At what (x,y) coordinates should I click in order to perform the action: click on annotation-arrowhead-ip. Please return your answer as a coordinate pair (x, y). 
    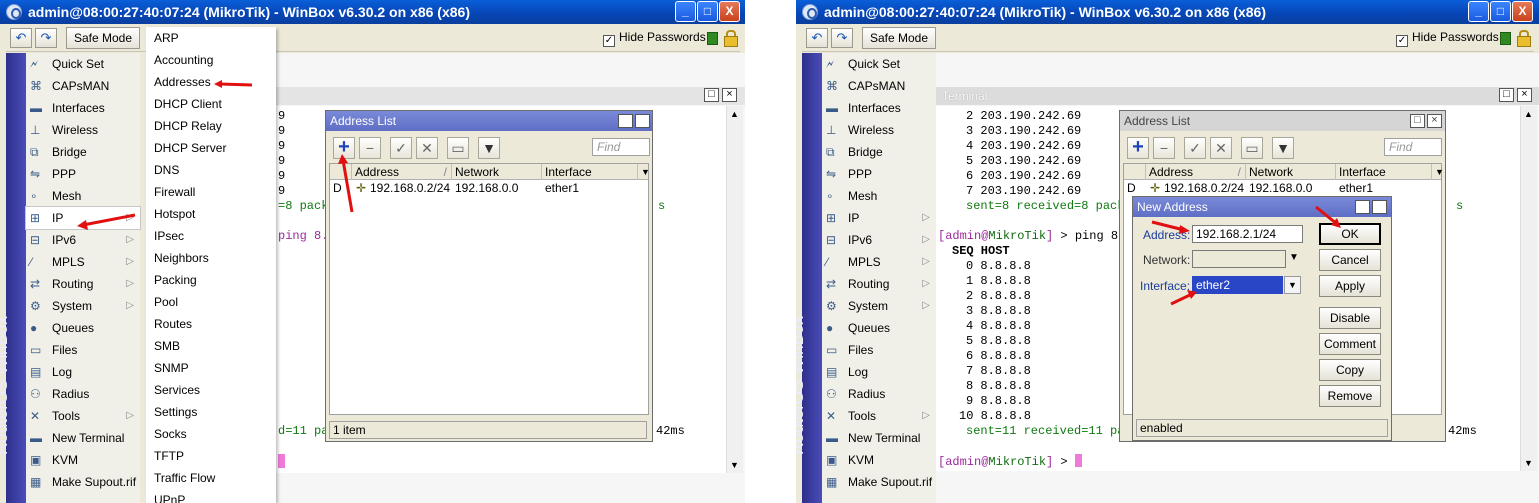
    Looking at the image, I should click on (82, 225).